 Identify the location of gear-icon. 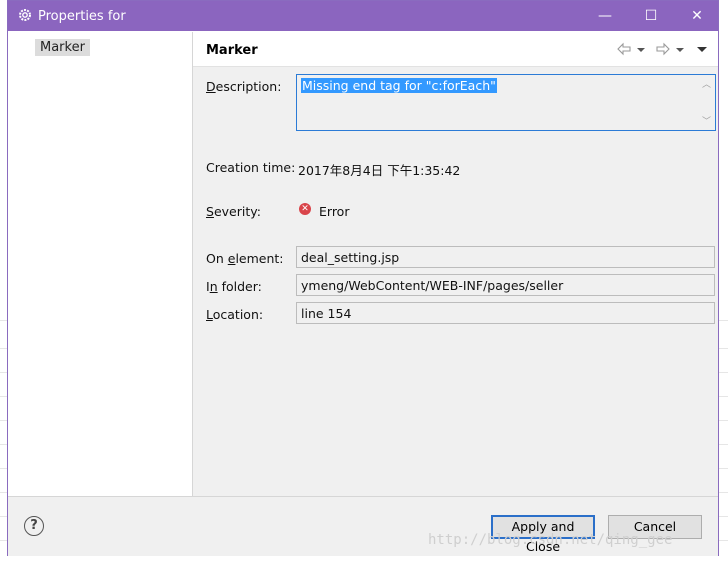
(25, 15).